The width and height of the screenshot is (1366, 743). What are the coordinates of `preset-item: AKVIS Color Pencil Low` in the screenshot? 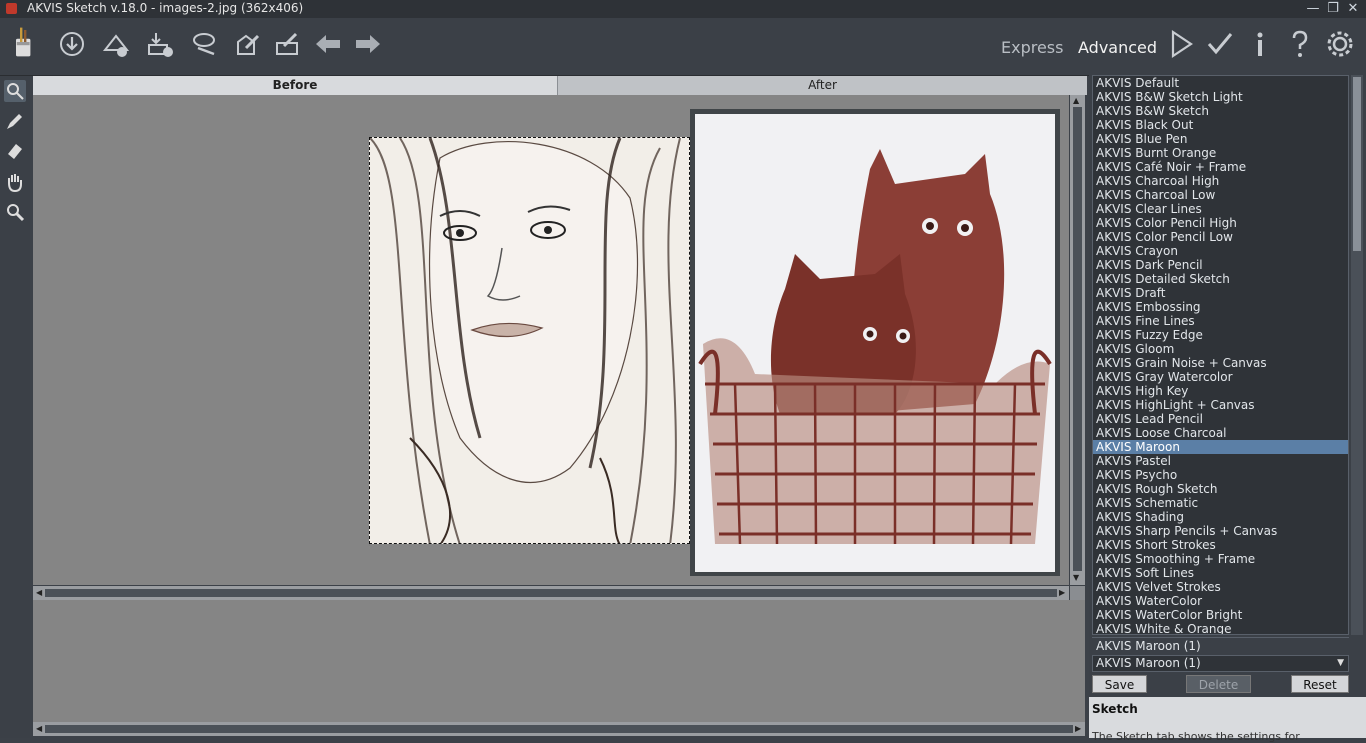 It's located at (1220, 237).